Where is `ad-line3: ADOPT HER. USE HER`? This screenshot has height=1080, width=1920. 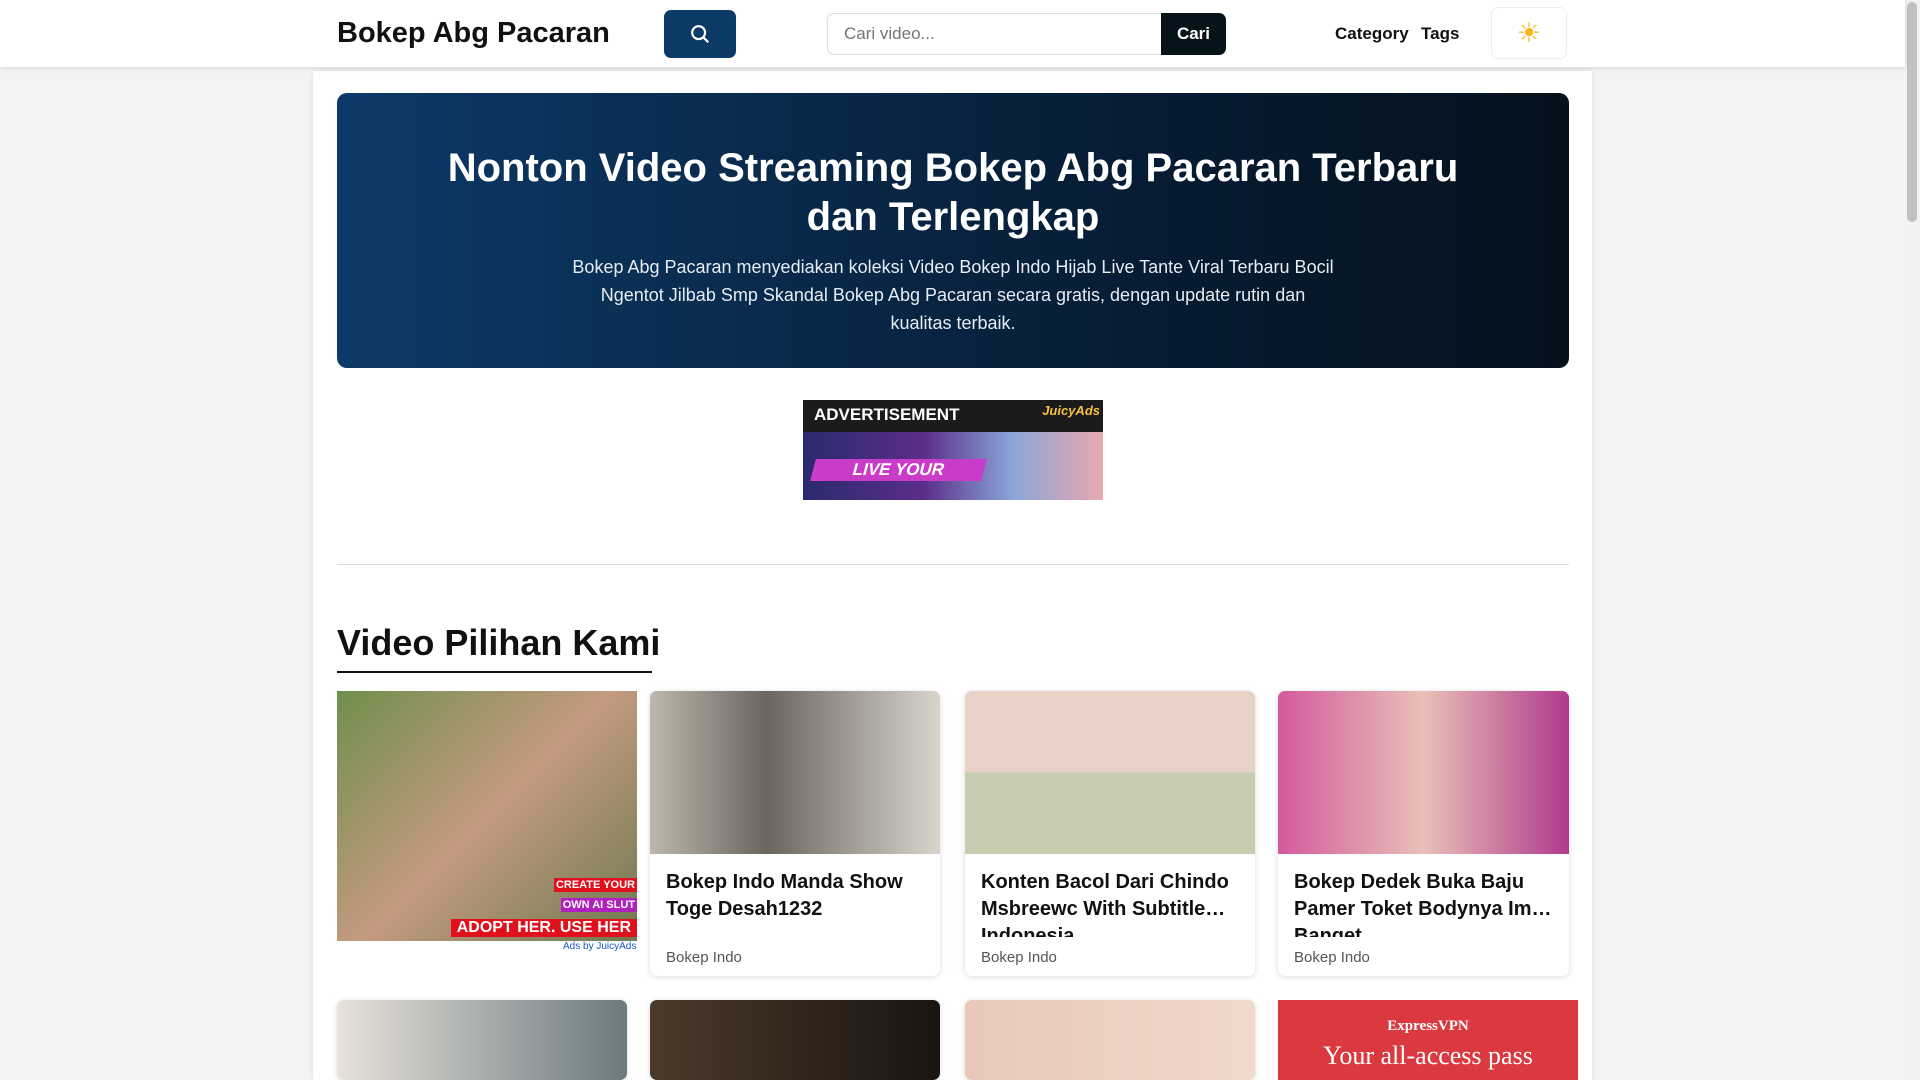 ad-line3: ADOPT HER. USE HER is located at coordinates (543, 928).